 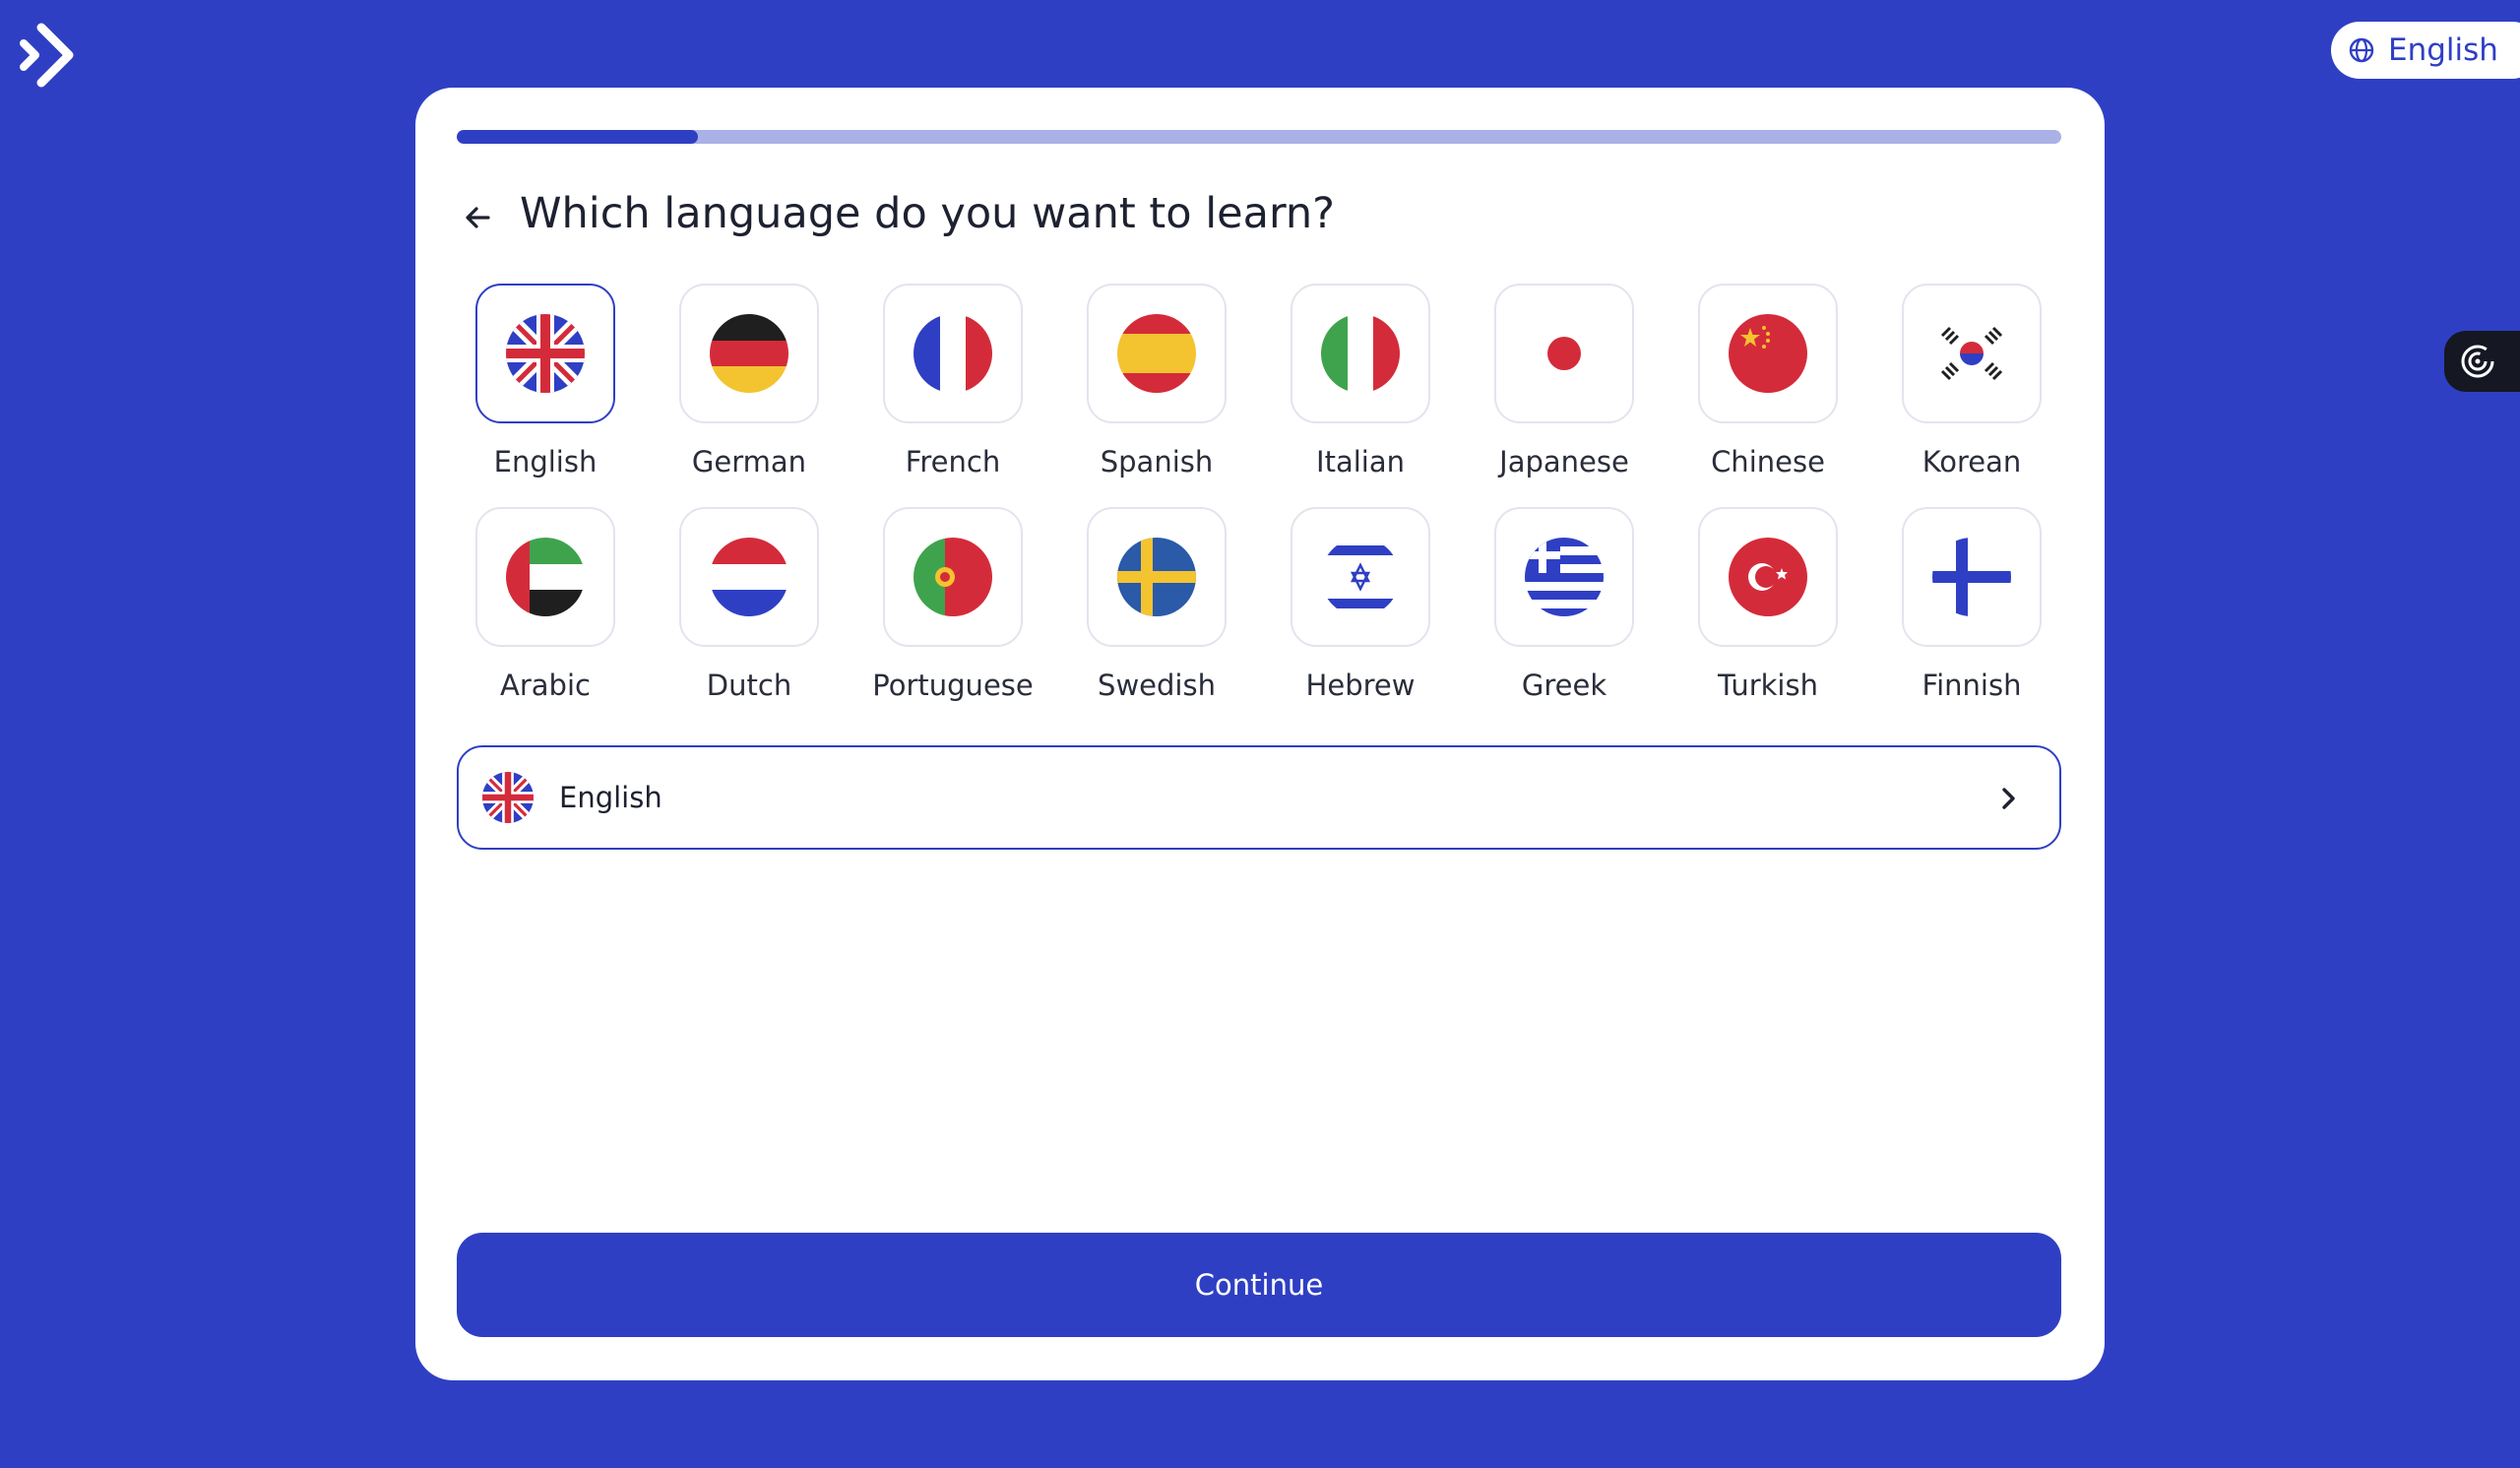 I want to click on language-option-greek: Greek, so click(x=1564, y=605).